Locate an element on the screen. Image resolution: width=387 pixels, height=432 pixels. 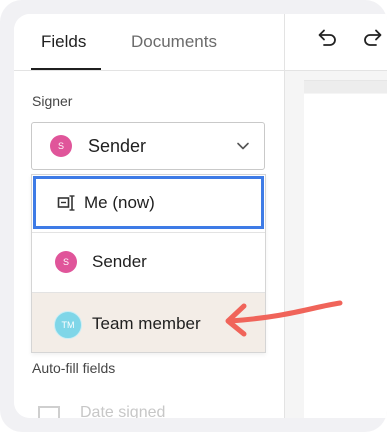
signer-select: S Sender is located at coordinates (148, 146).